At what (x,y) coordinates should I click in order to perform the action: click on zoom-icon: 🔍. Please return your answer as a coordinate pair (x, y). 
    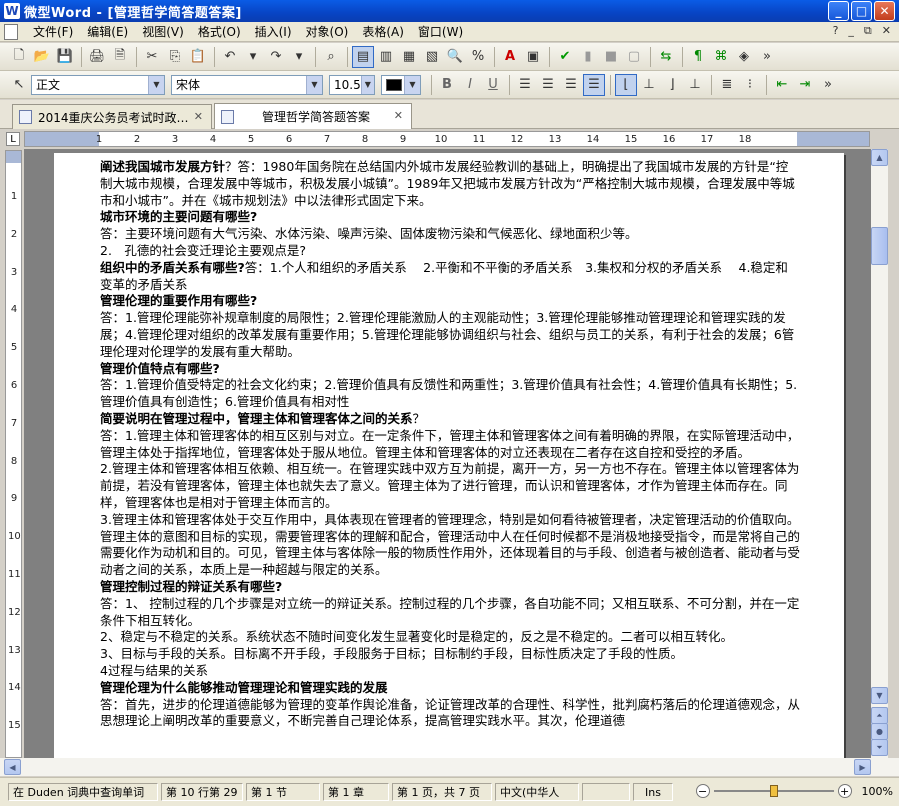
    Looking at the image, I should click on (455, 57).